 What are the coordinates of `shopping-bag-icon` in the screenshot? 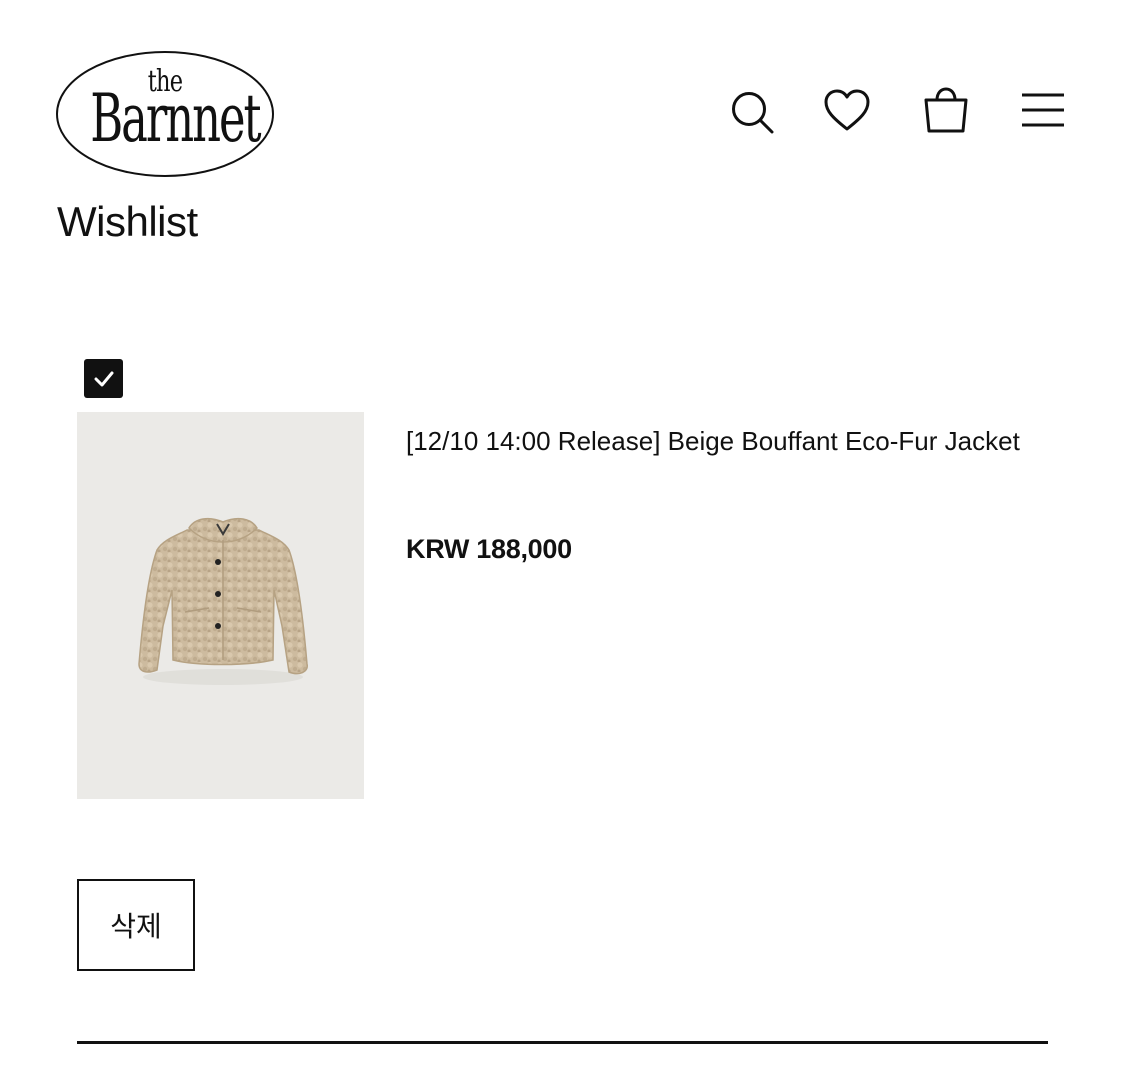 It's located at (946, 110).